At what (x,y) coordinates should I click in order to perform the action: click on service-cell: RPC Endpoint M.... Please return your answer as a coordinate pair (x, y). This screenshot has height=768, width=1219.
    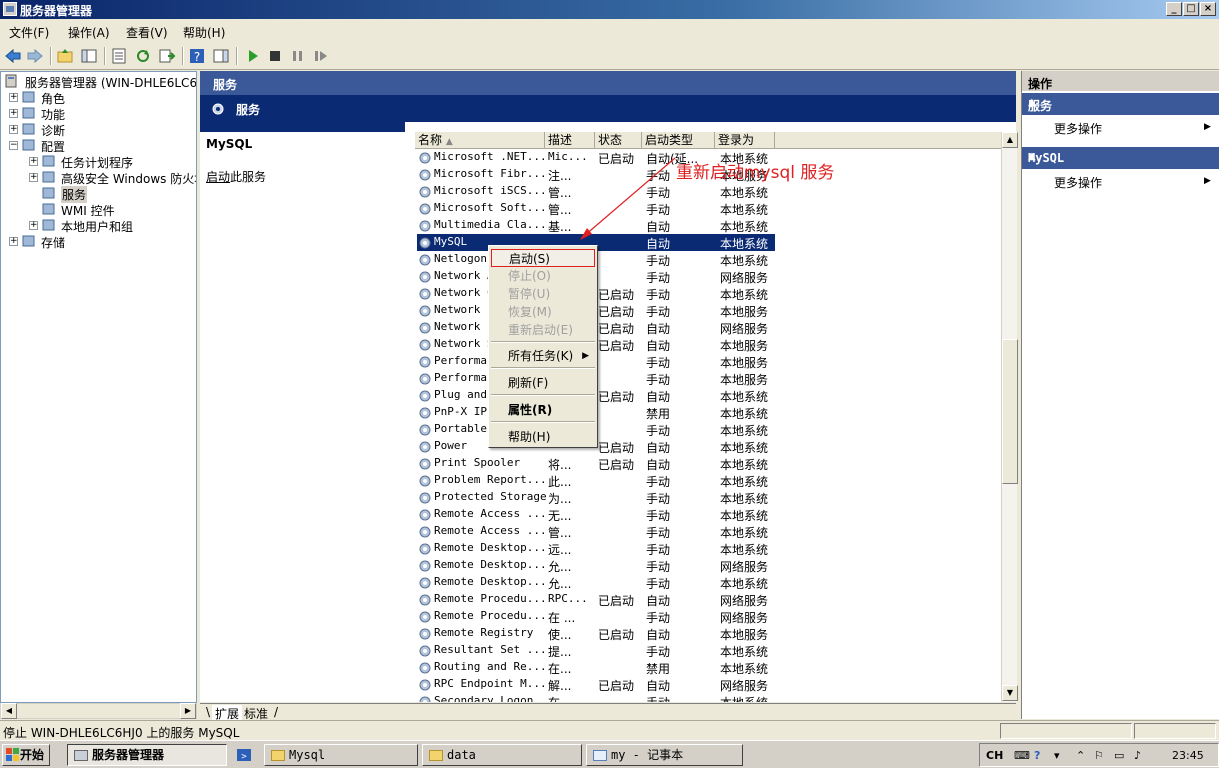
    Looking at the image, I should click on (490, 683).